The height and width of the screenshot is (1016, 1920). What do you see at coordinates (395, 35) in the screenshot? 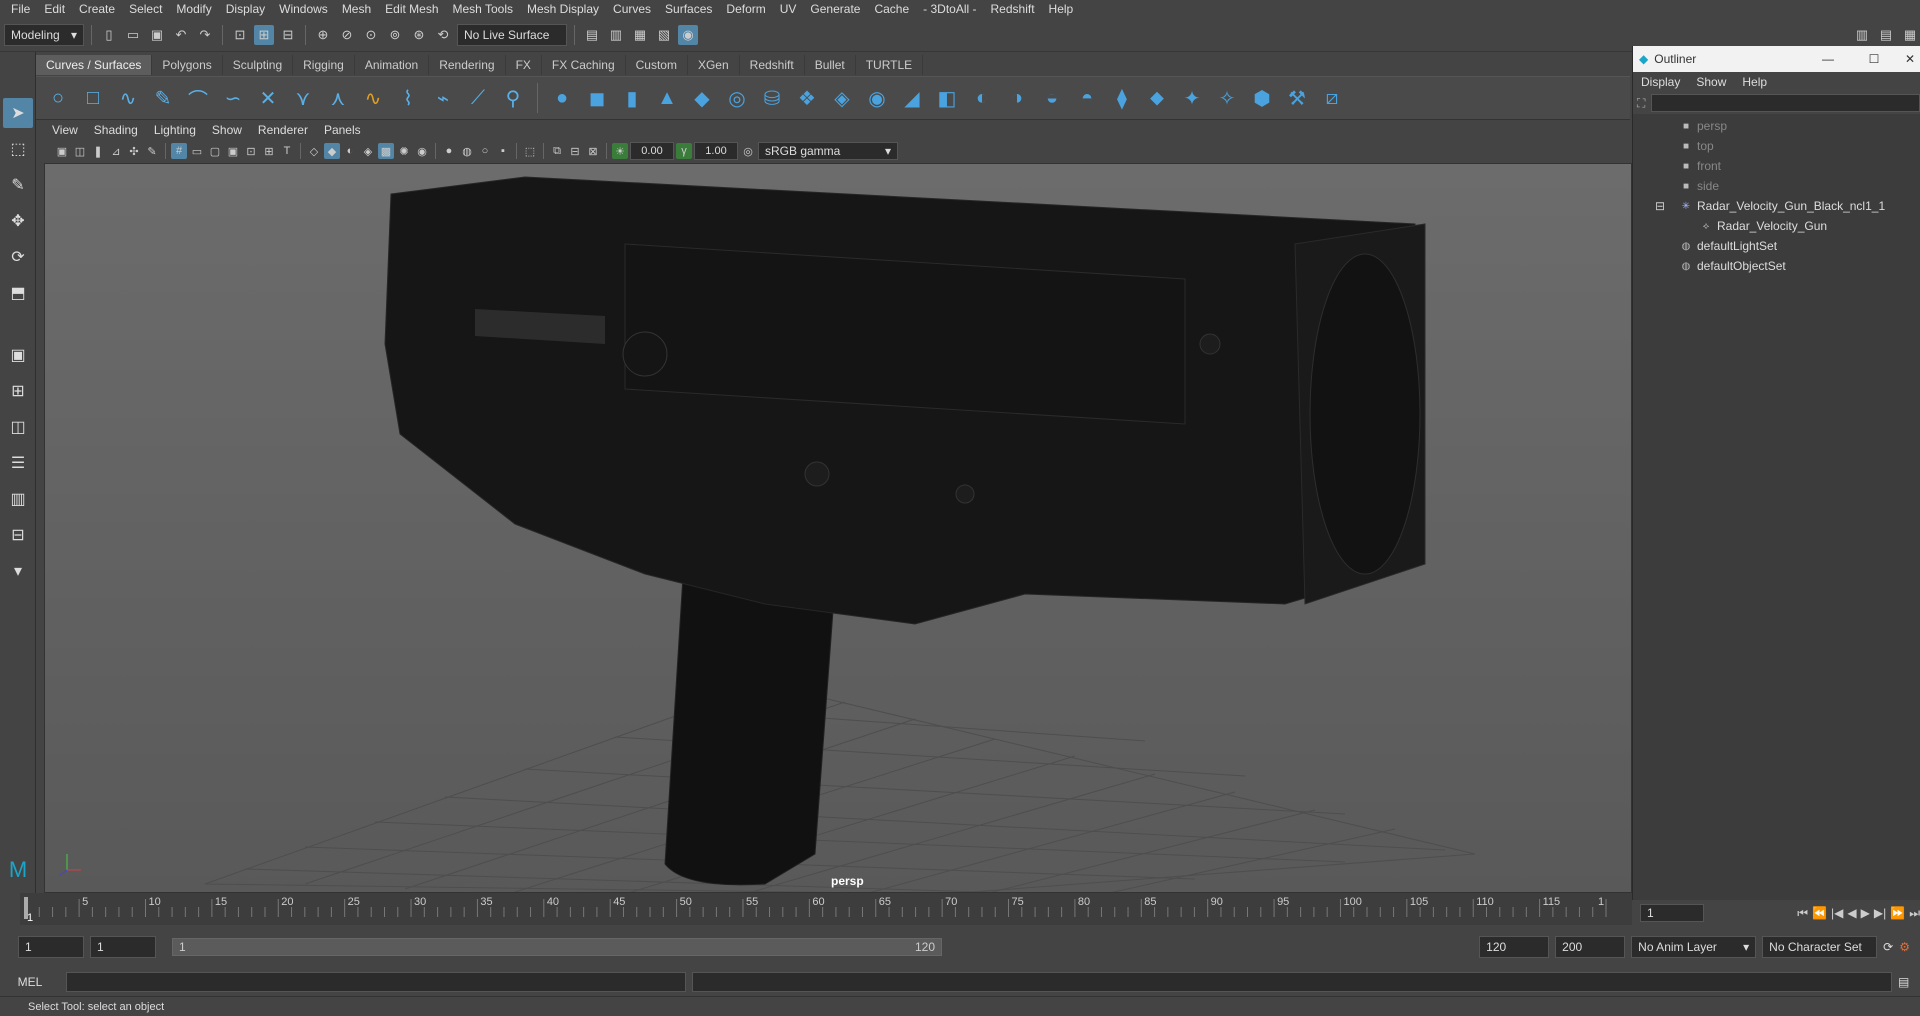
I see `snap-view-icon: ⊚` at bounding box center [395, 35].